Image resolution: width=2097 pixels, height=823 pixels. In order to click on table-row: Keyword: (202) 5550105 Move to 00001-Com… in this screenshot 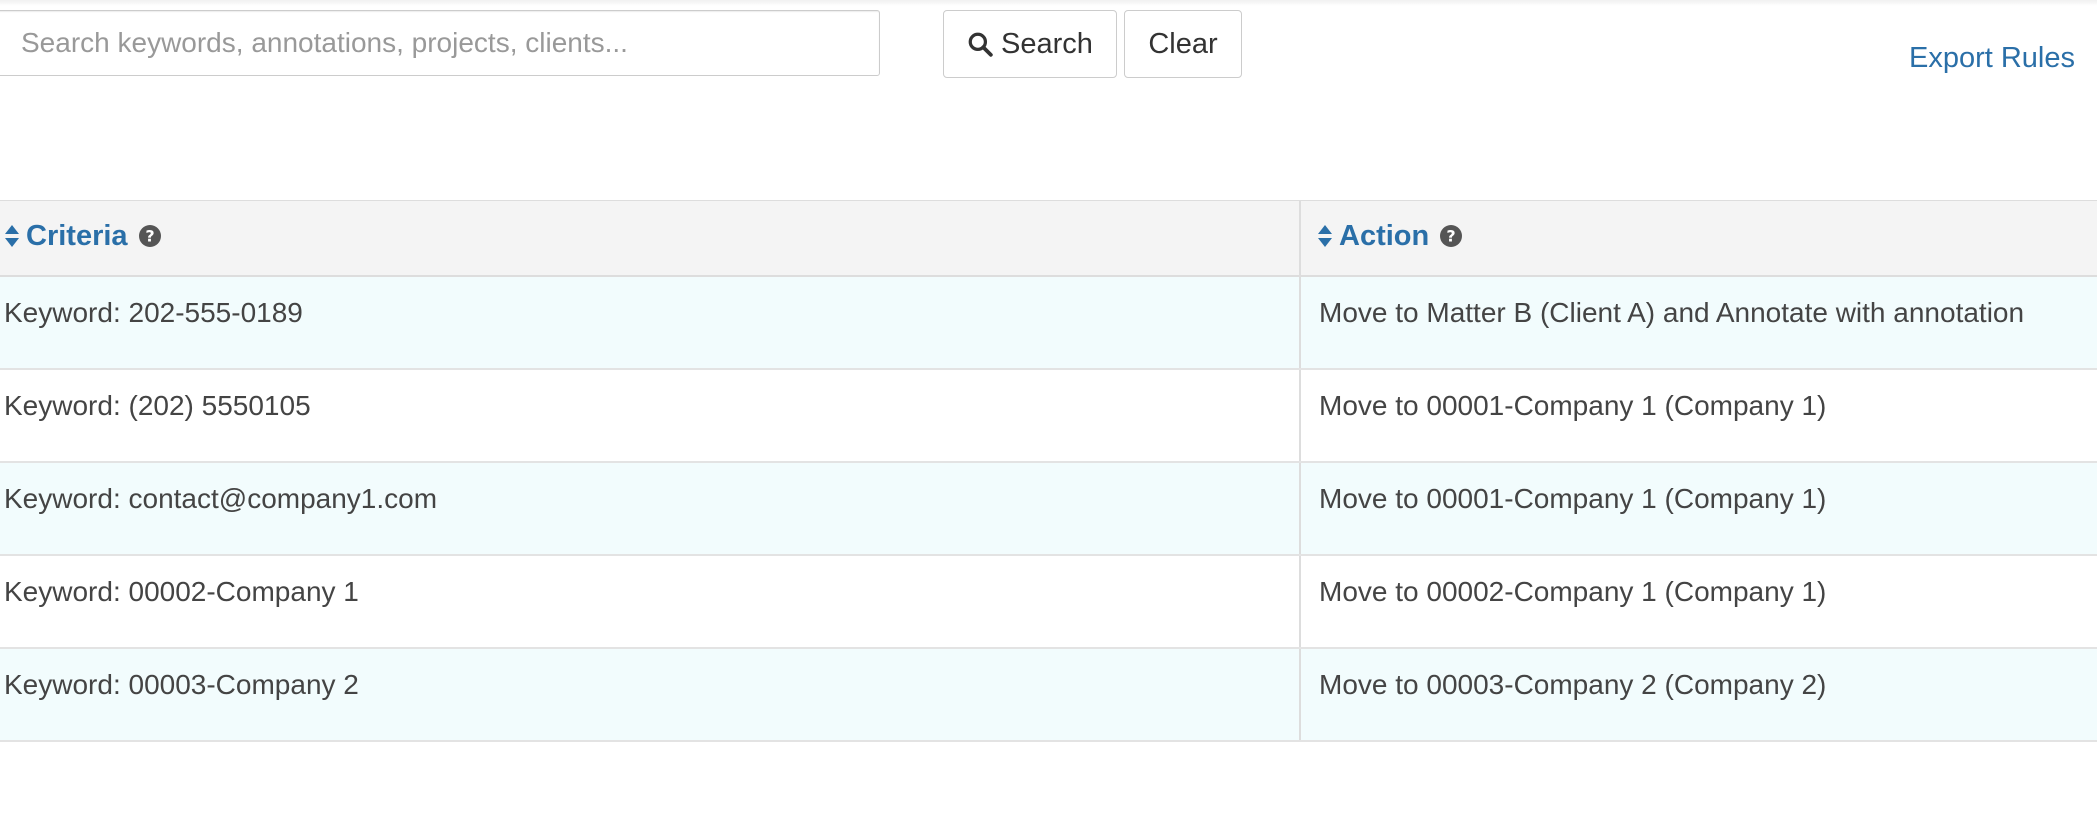, I will do `click(1048, 415)`.